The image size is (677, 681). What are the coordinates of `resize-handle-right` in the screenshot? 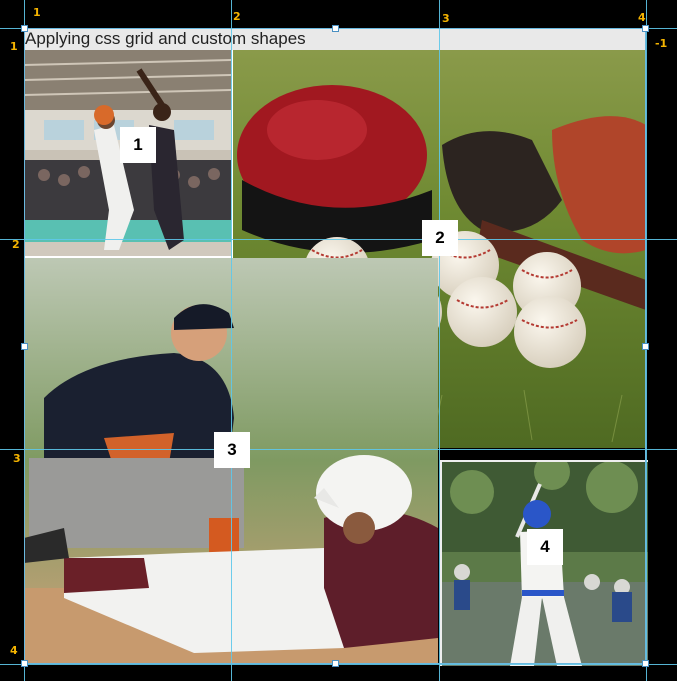 It's located at (645, 346).